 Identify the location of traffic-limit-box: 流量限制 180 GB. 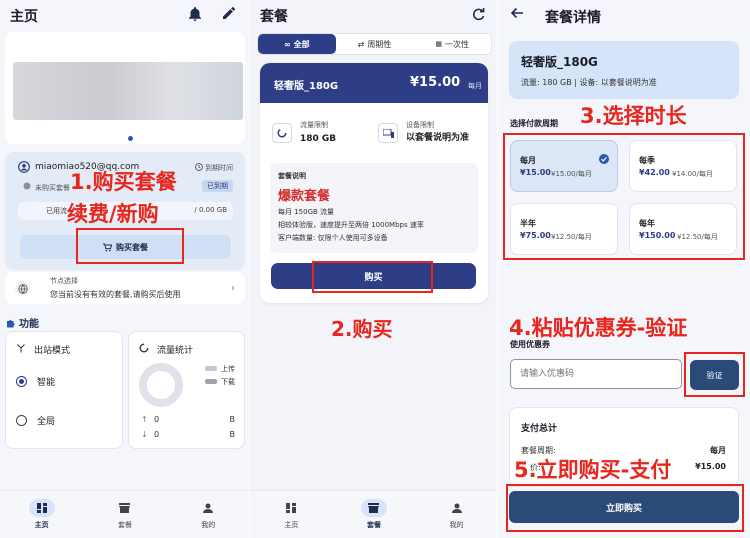
(319, 138).